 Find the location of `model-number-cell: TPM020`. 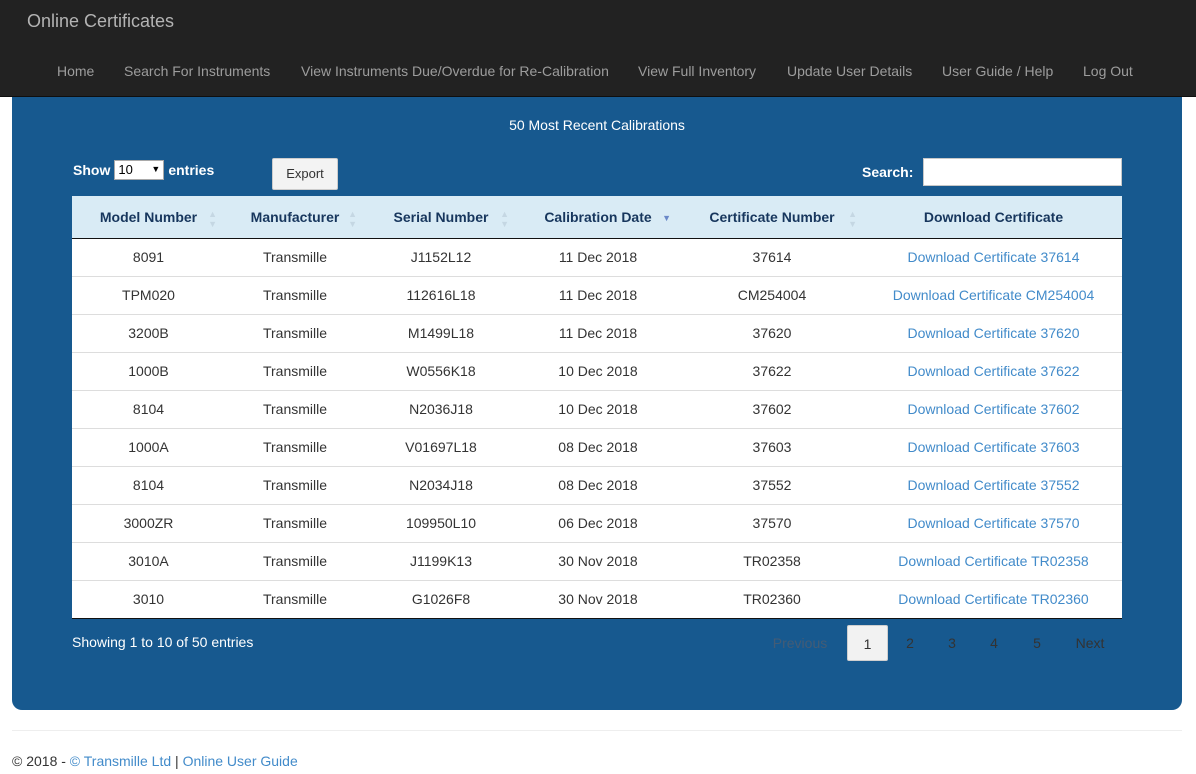

model-number-cell: TPM020 is located at coordinates (148, 294).